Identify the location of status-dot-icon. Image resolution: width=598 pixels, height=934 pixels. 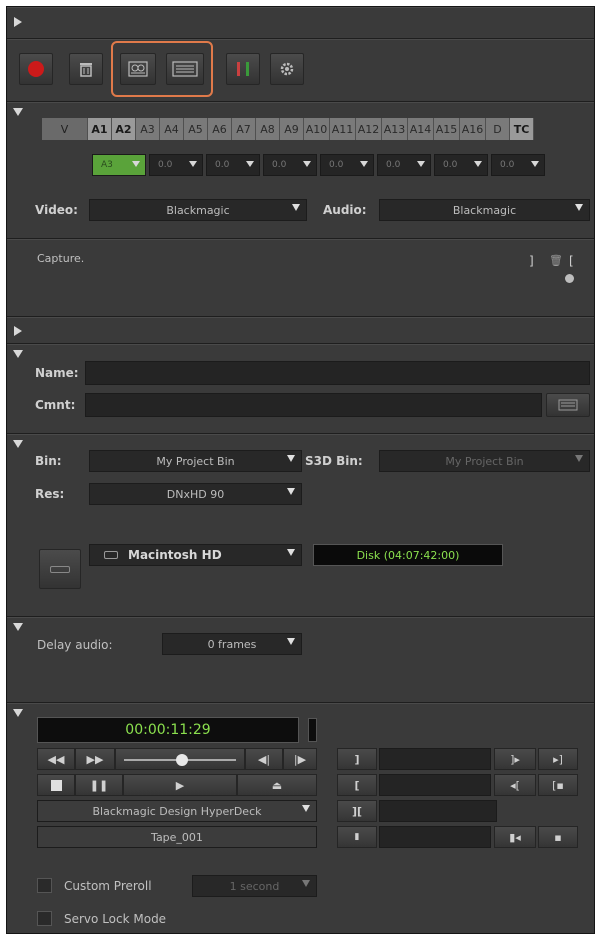
(569, 278).